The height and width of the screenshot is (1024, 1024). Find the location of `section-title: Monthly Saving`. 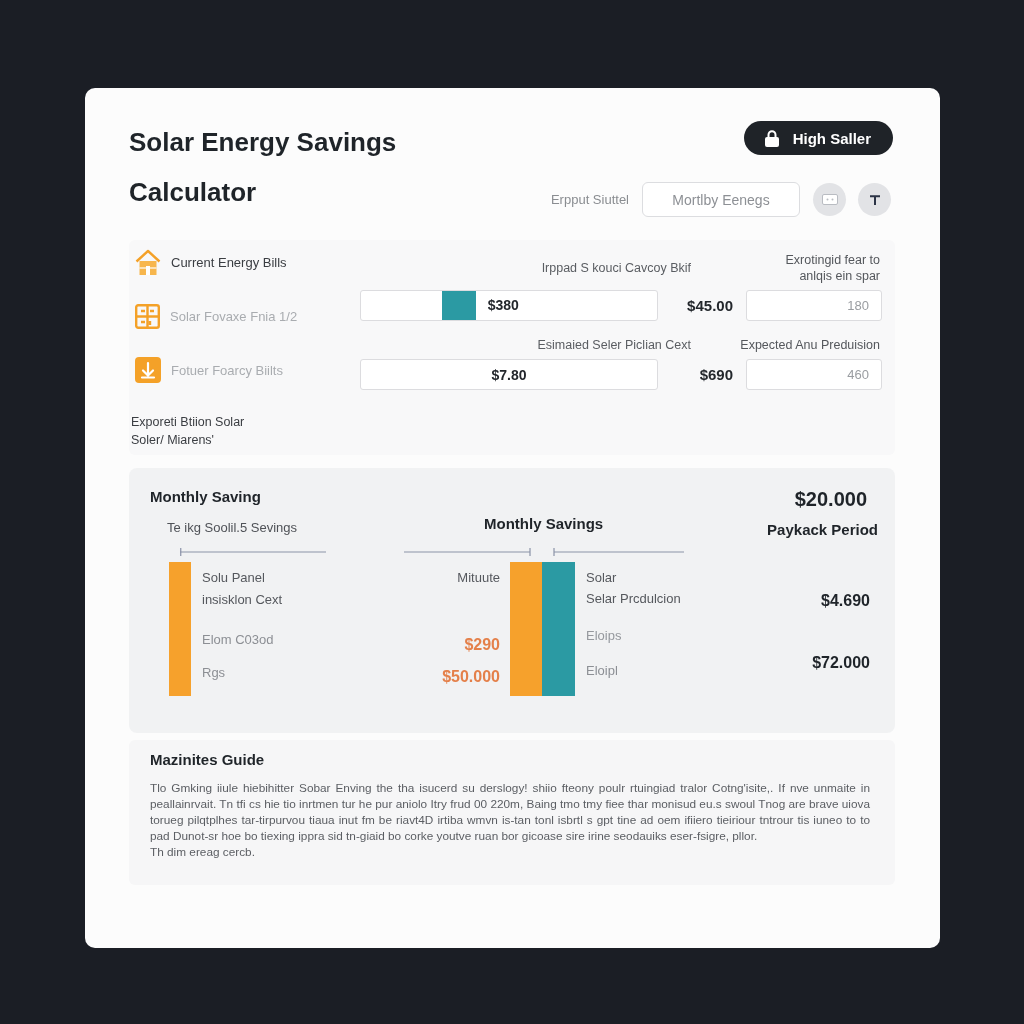

section-title: Monthly Saving is located at coordinates (205, 497).